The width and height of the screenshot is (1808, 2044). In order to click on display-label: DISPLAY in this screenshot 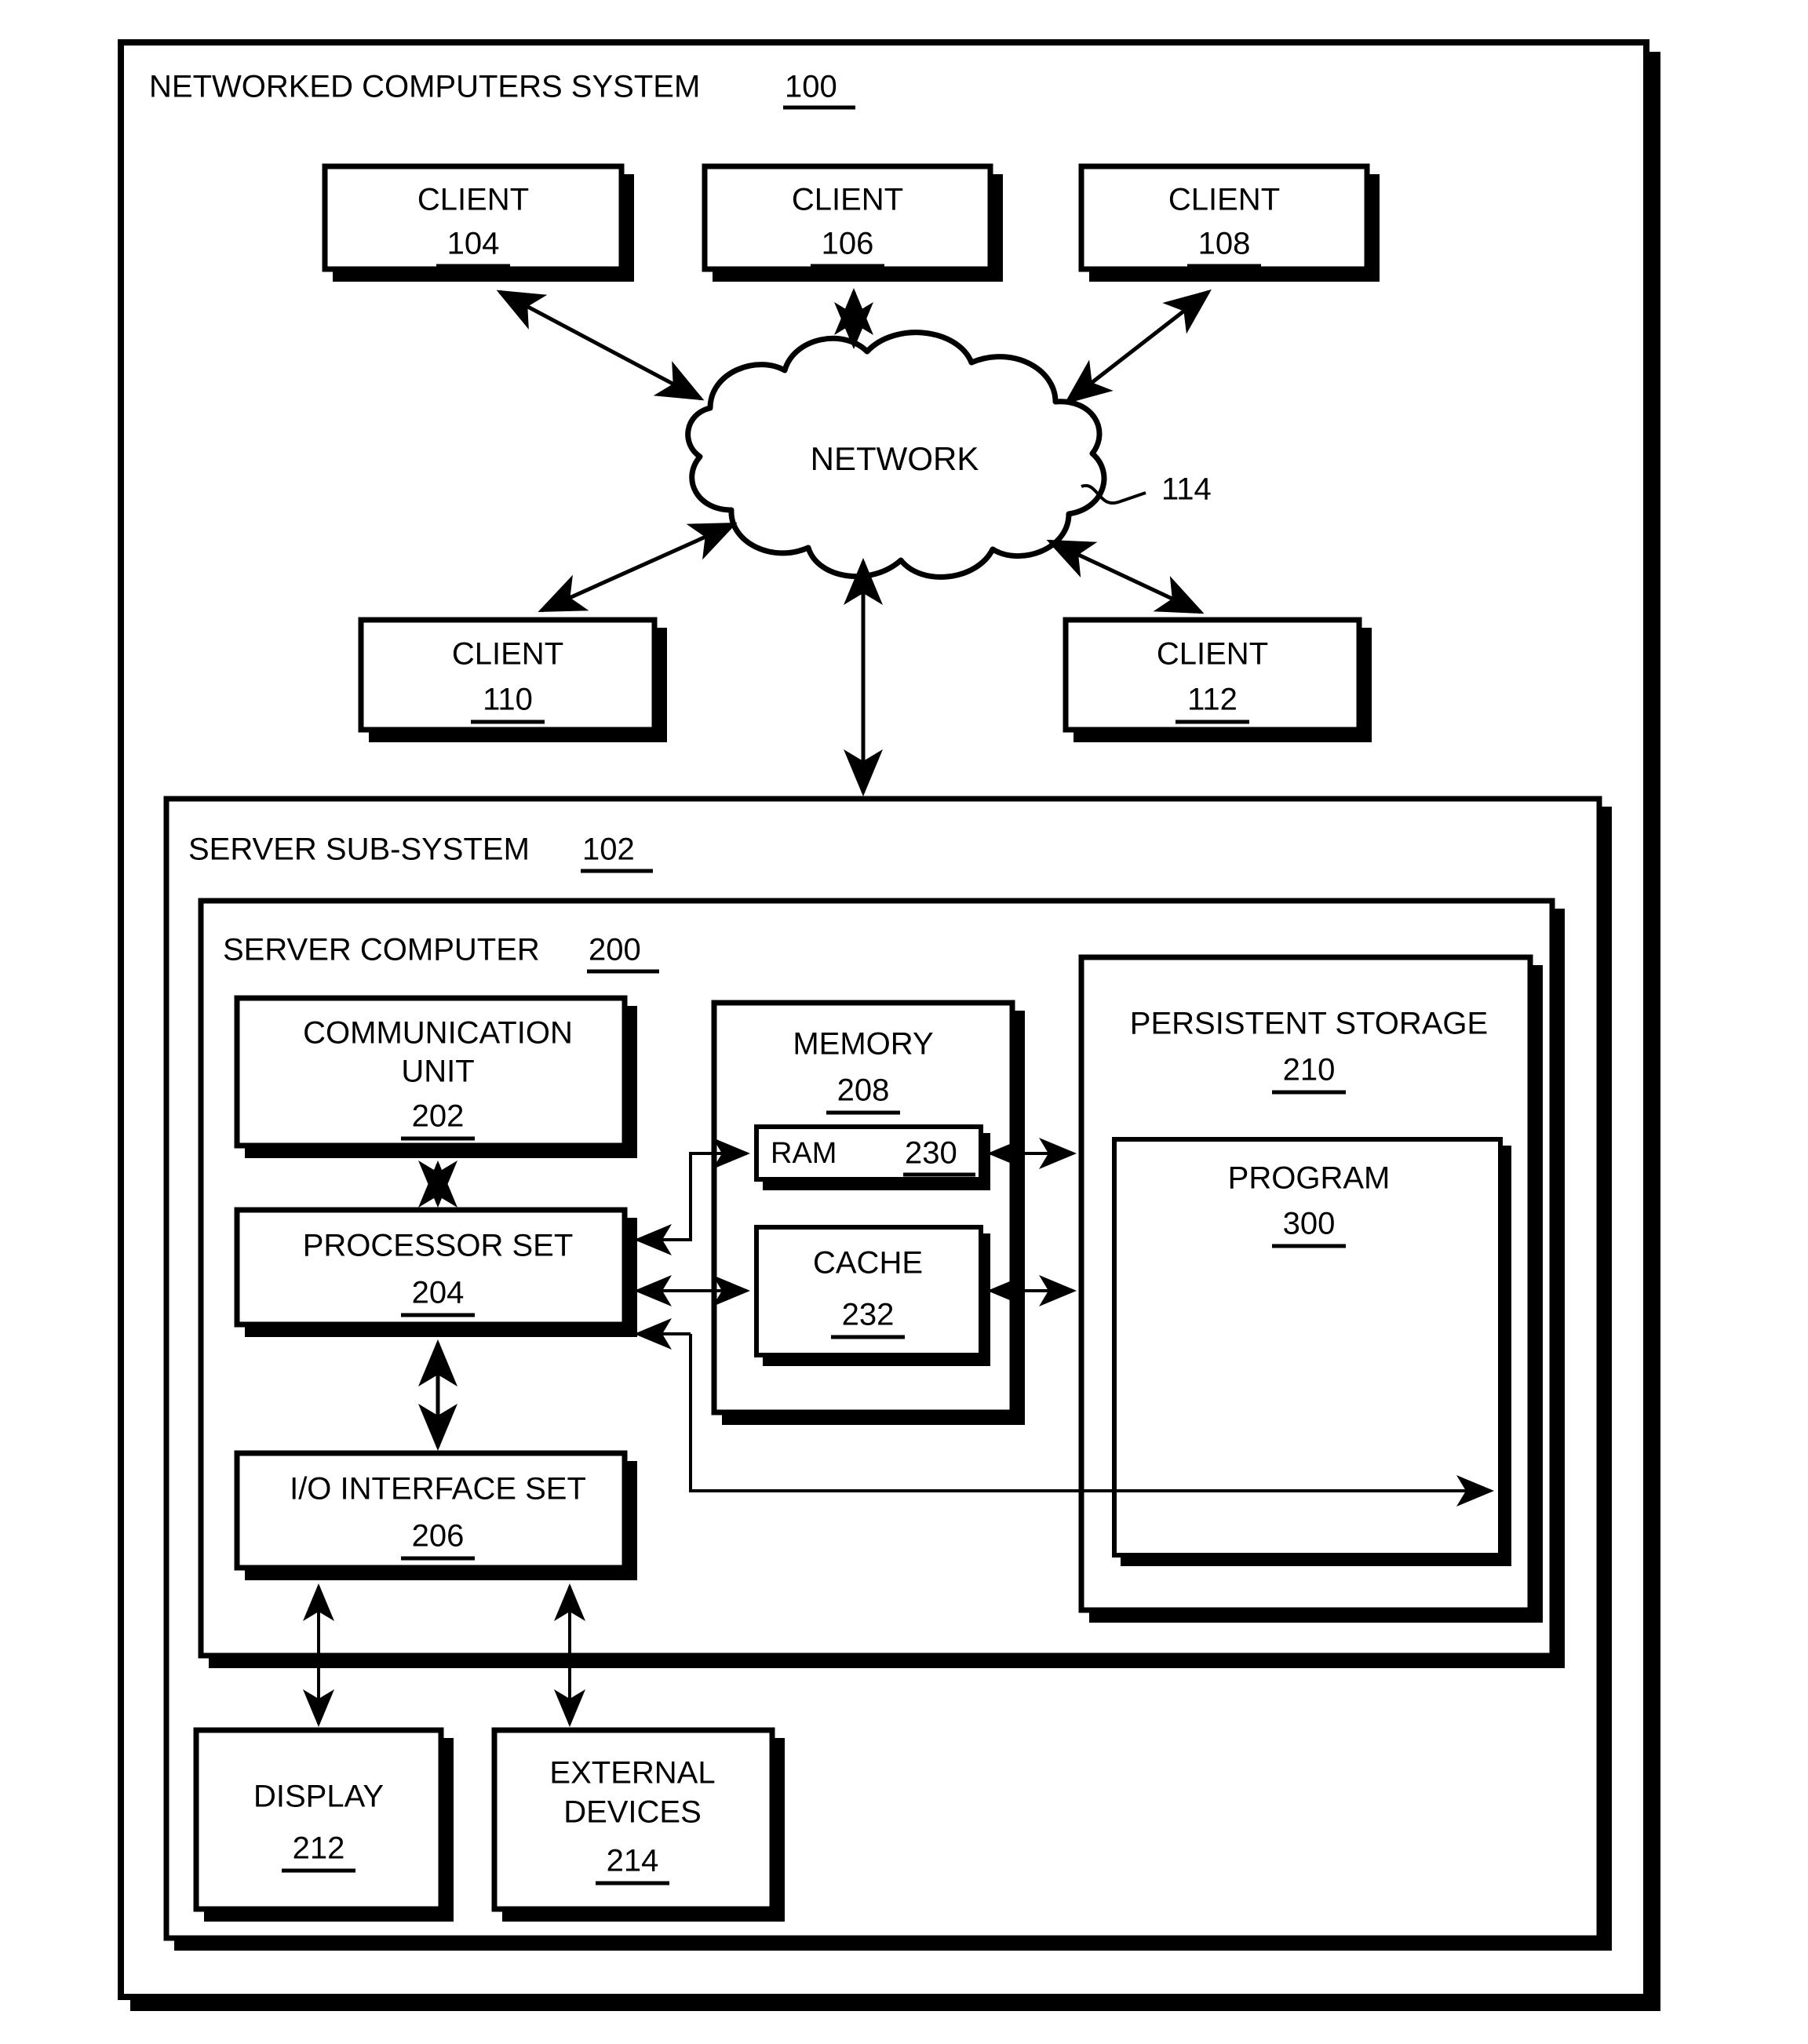, I will do `click(318, 1797)`.